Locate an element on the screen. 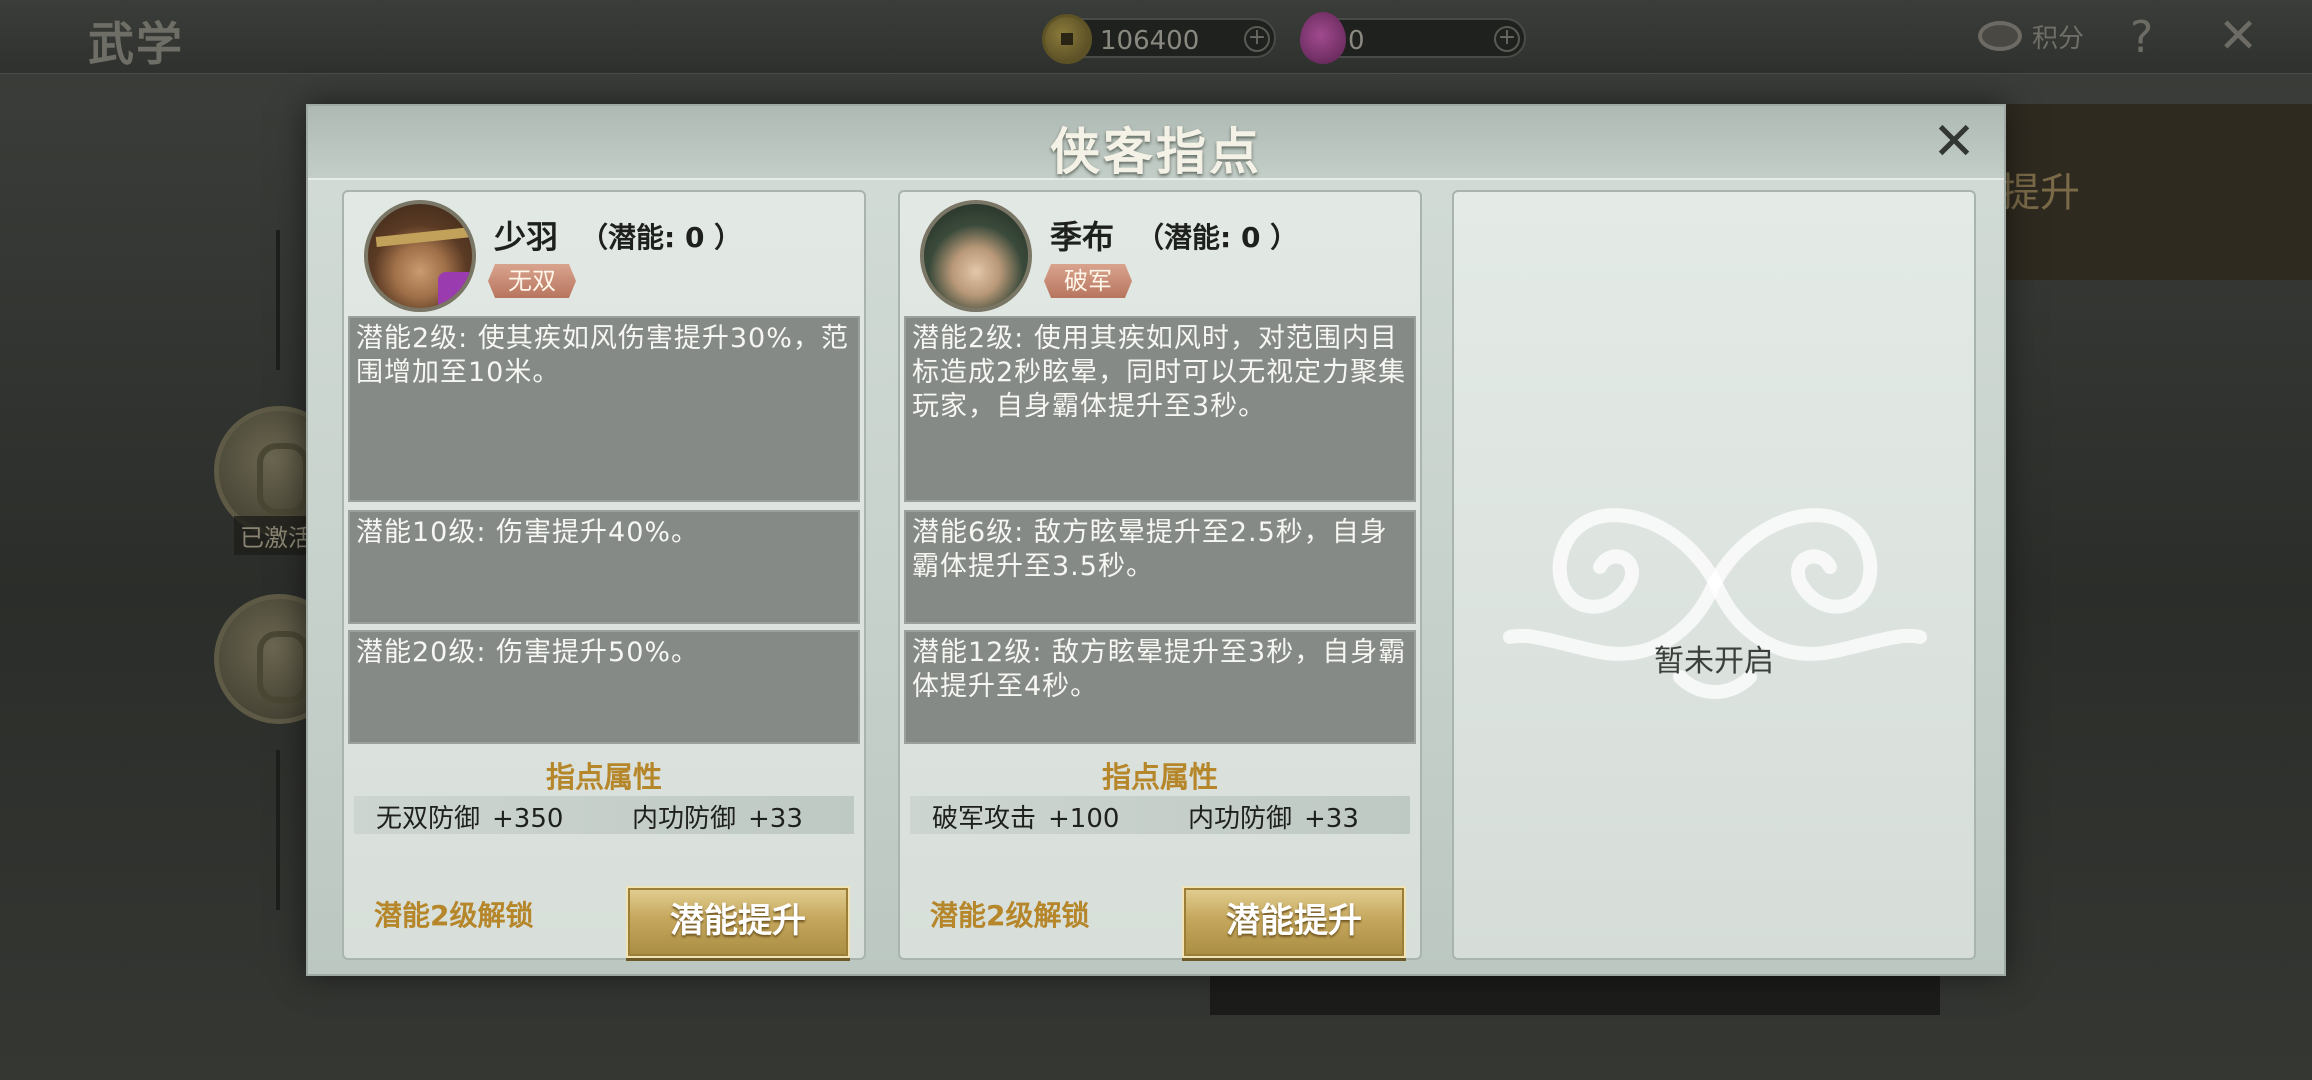 Image resolution: width=2312 pixels, height=1080 pixels. coin-counter: 106400 + is located at coordinates (1159, 39).